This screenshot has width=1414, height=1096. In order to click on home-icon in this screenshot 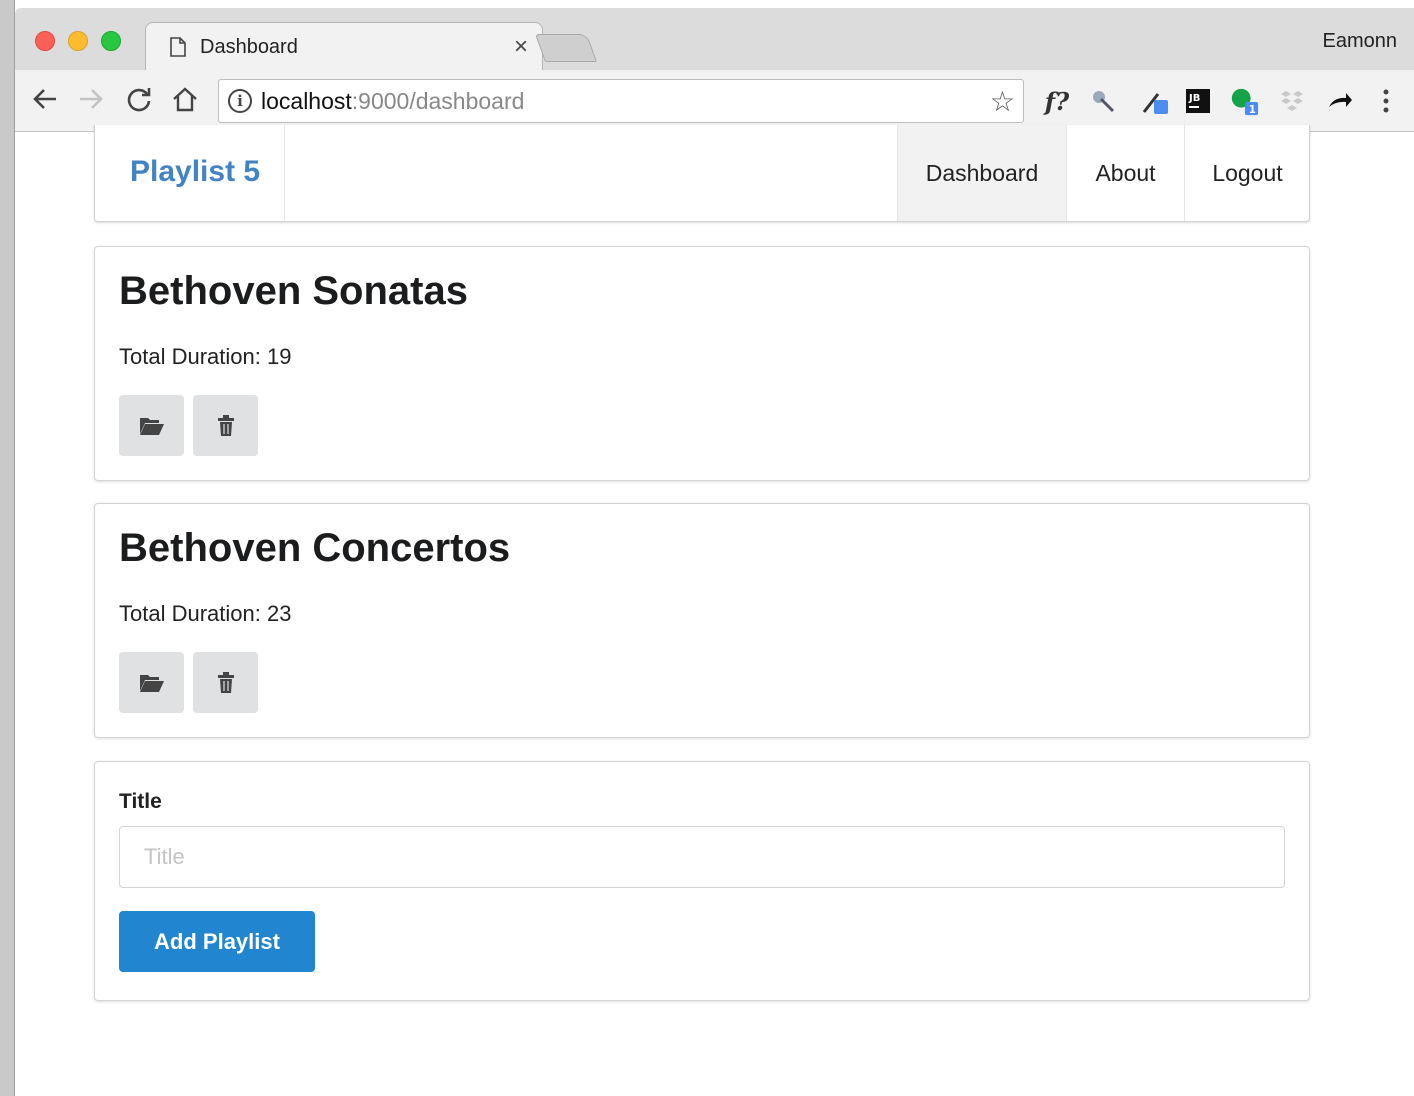, I will do `click(185, 100)`.